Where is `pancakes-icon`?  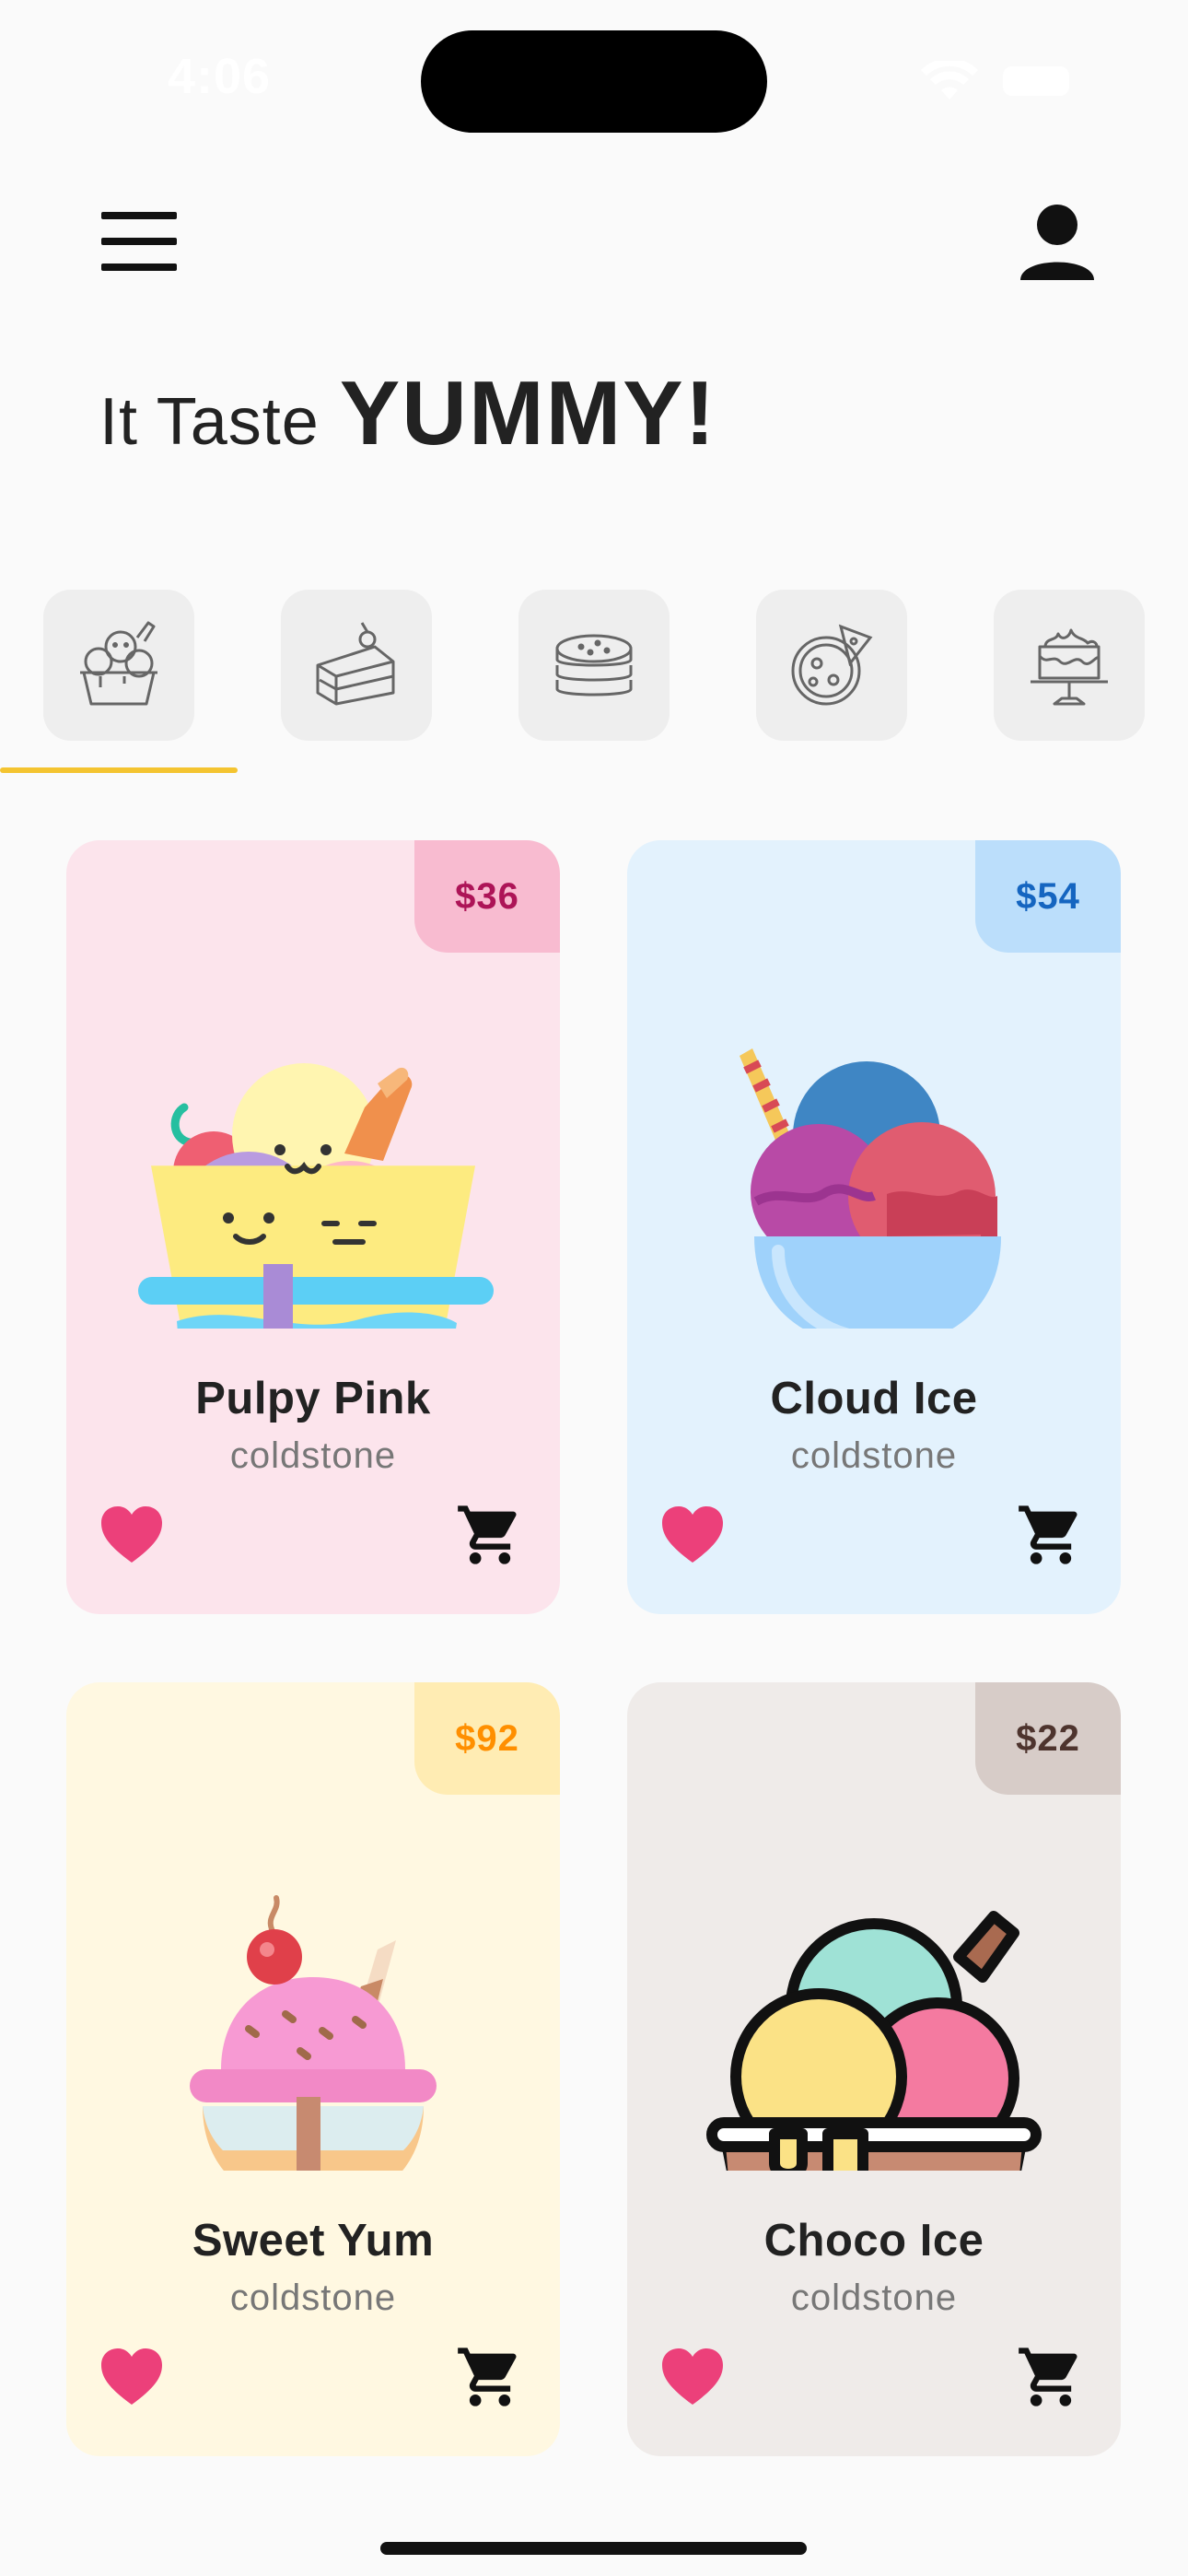
pancakes-icon is located at coordinates (594, 665).